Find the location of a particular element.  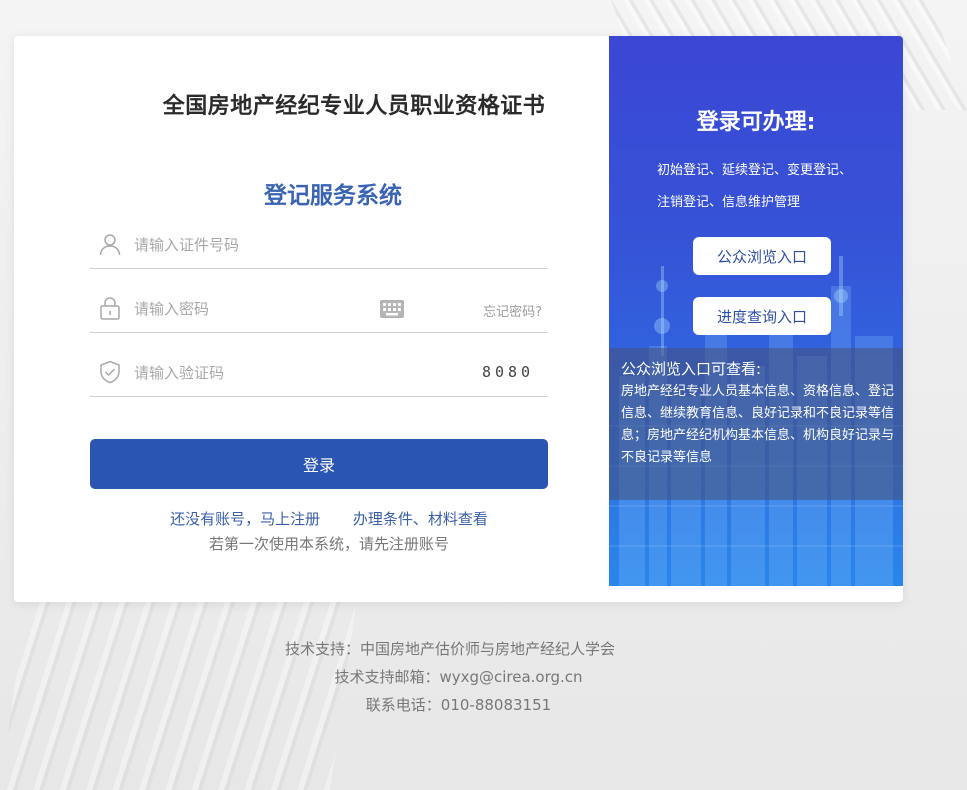

password-input is located at coordinates (264, 309).